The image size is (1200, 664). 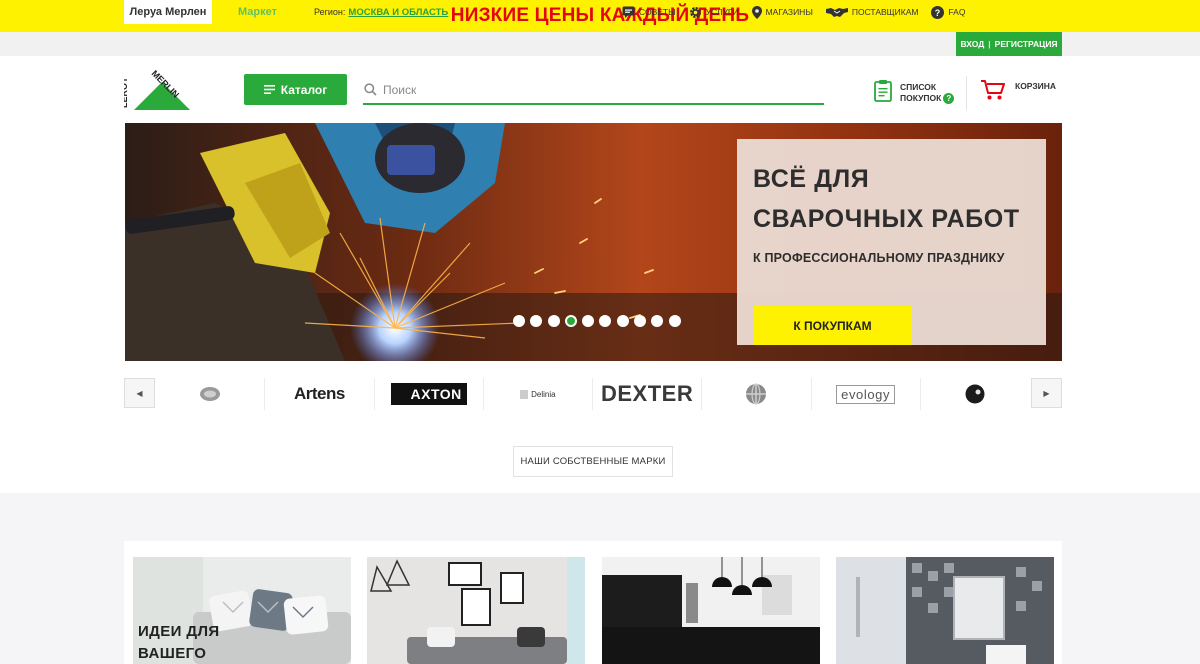 I want to click on shopping-list-text: СПИСОК ПОКУПОК?, so click(x=927, y=93).